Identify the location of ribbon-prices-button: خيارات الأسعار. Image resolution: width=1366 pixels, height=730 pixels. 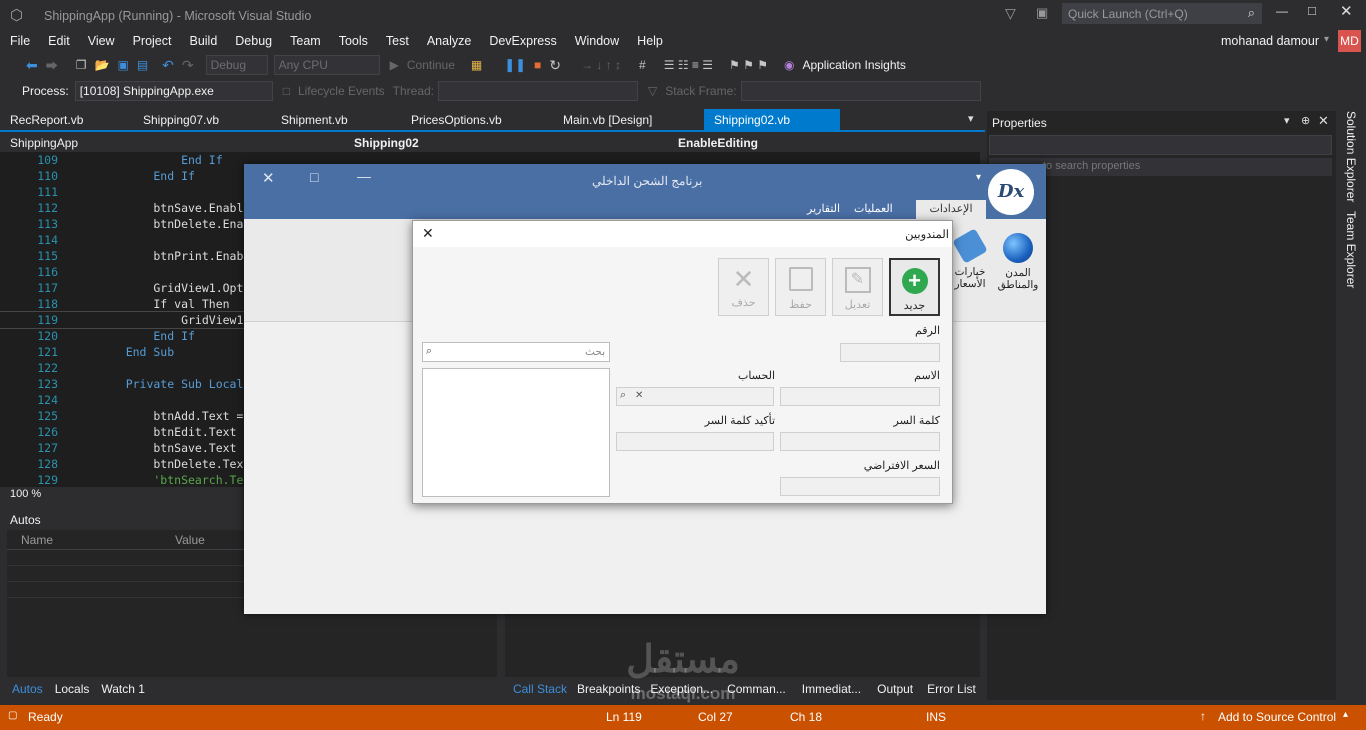
(970, 259).